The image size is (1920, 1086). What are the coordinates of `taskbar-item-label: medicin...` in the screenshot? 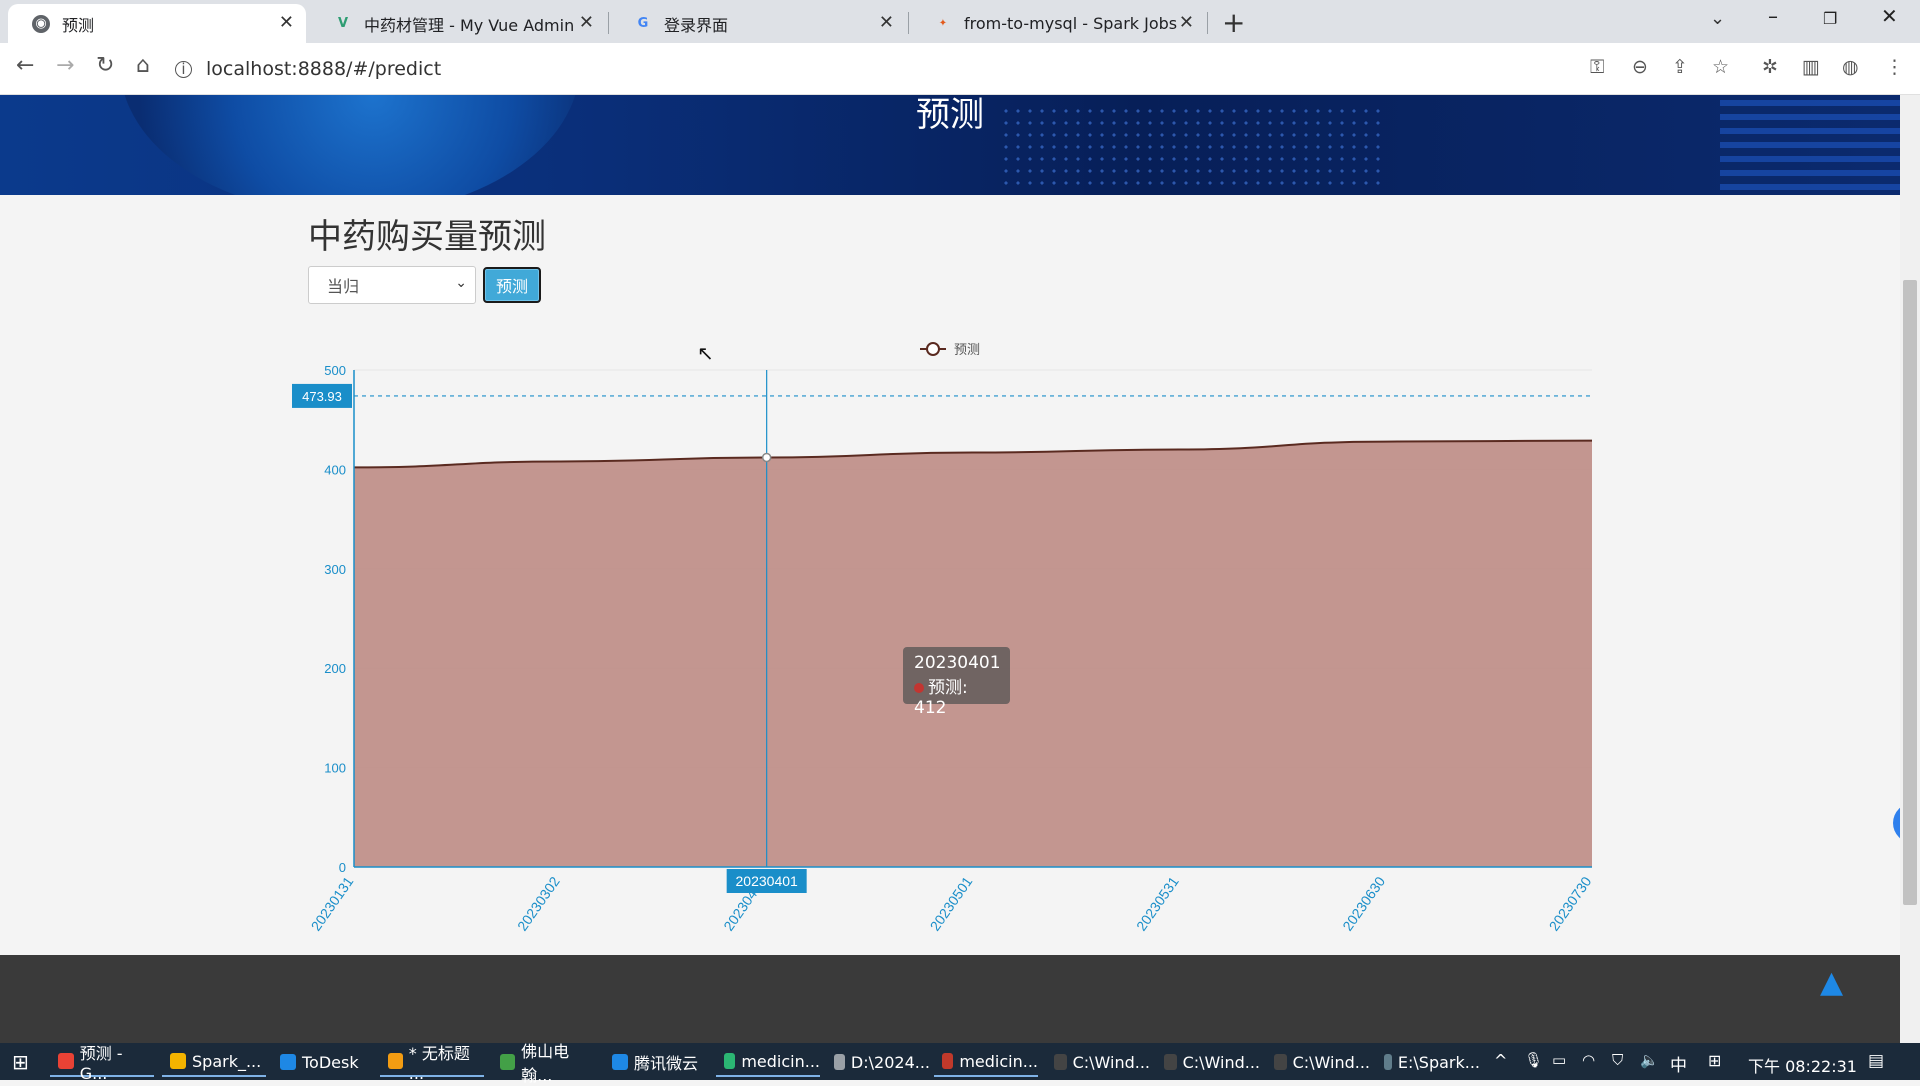 It's located at (998, 1061).